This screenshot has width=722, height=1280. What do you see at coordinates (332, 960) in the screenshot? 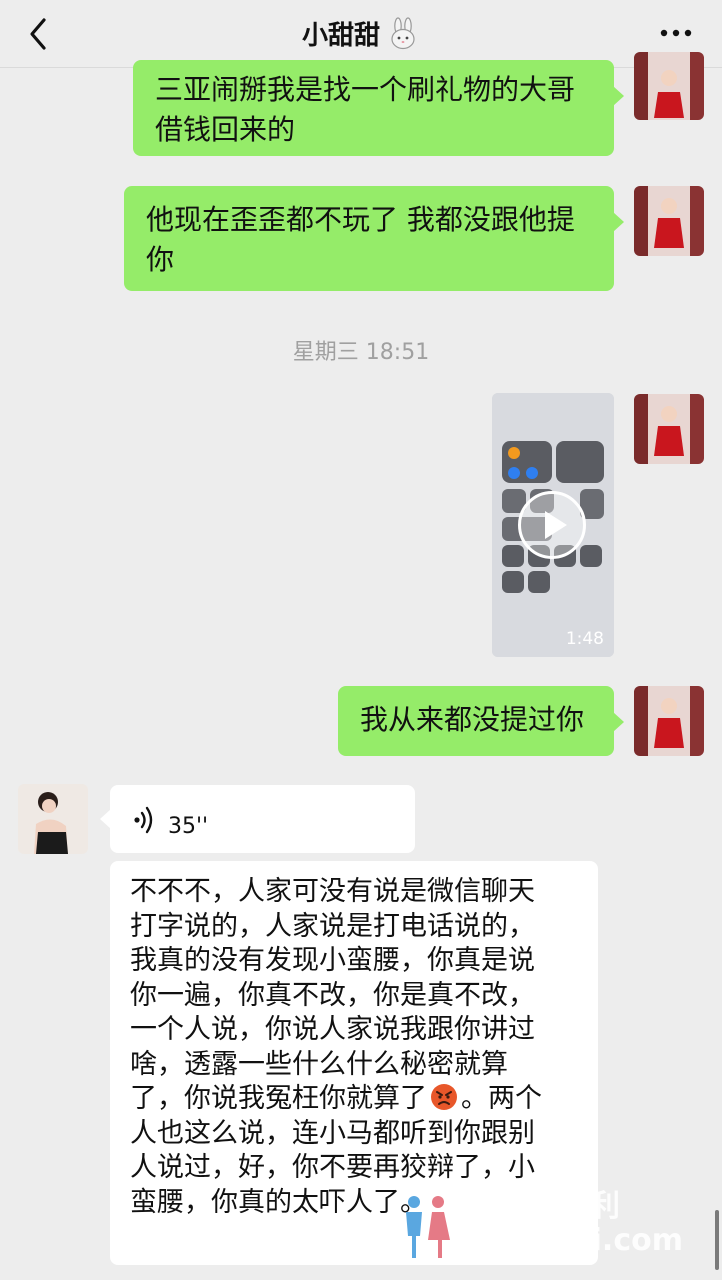
I see `message-line: 我真的没有发现小蛮腰，你真是说` at bounding box center [332, 960].